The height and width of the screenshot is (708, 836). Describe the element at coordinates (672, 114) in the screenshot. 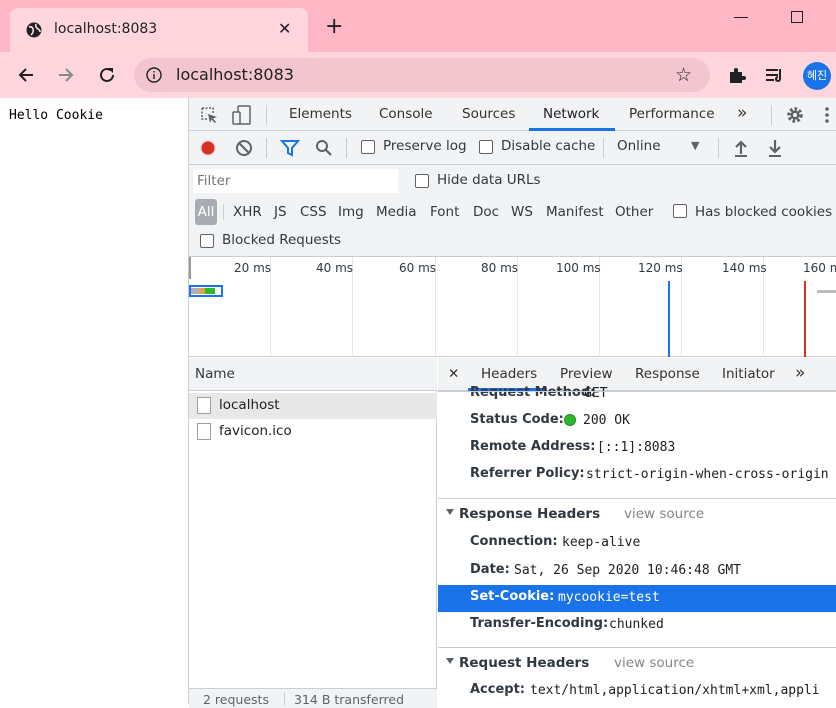

I see `tab-performance: Performance` at that location.